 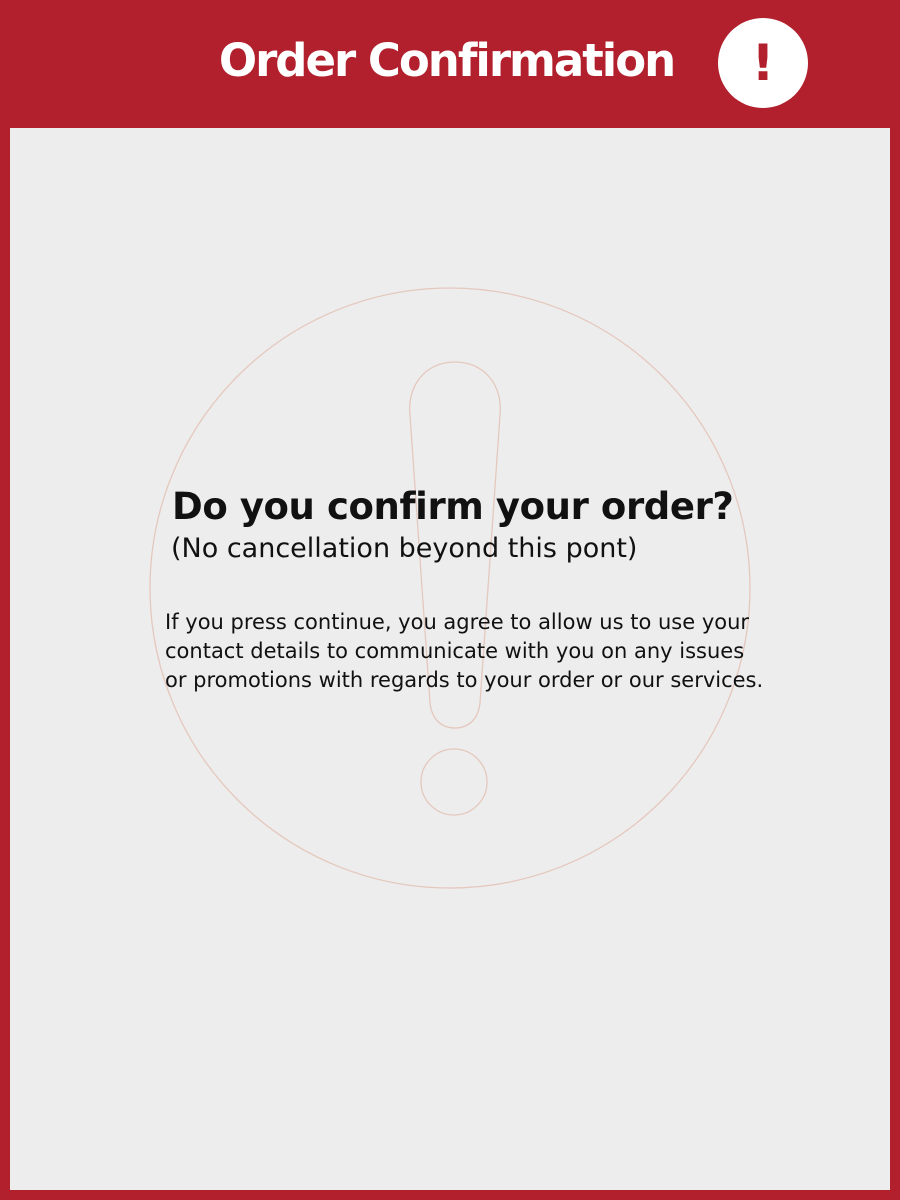 What do you see at coordinates (450, 64) in the screenshot?
I see `header-bar: Order Confirmation !` at bounding box center [450, 64].